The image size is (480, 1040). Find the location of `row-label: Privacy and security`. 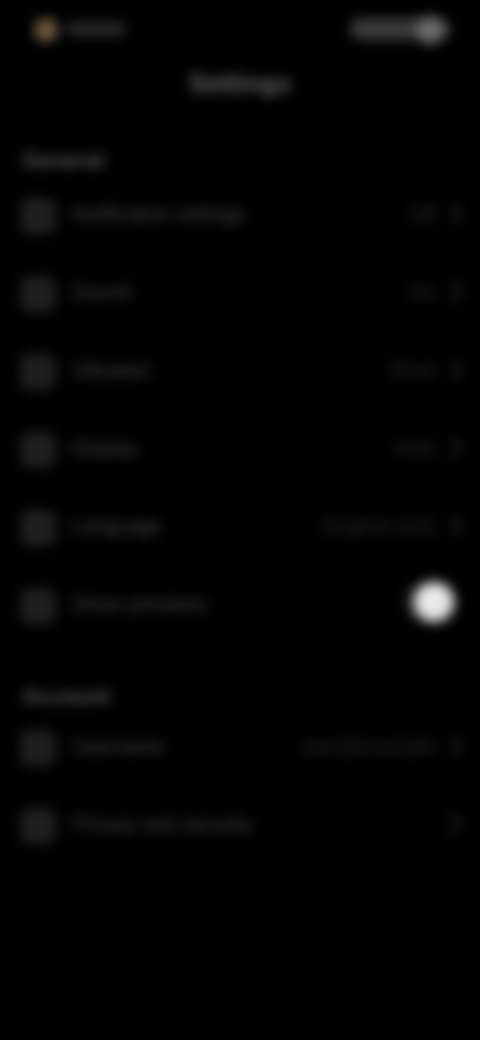

row-label: Privacy and security is located at coordinates (161, 825).